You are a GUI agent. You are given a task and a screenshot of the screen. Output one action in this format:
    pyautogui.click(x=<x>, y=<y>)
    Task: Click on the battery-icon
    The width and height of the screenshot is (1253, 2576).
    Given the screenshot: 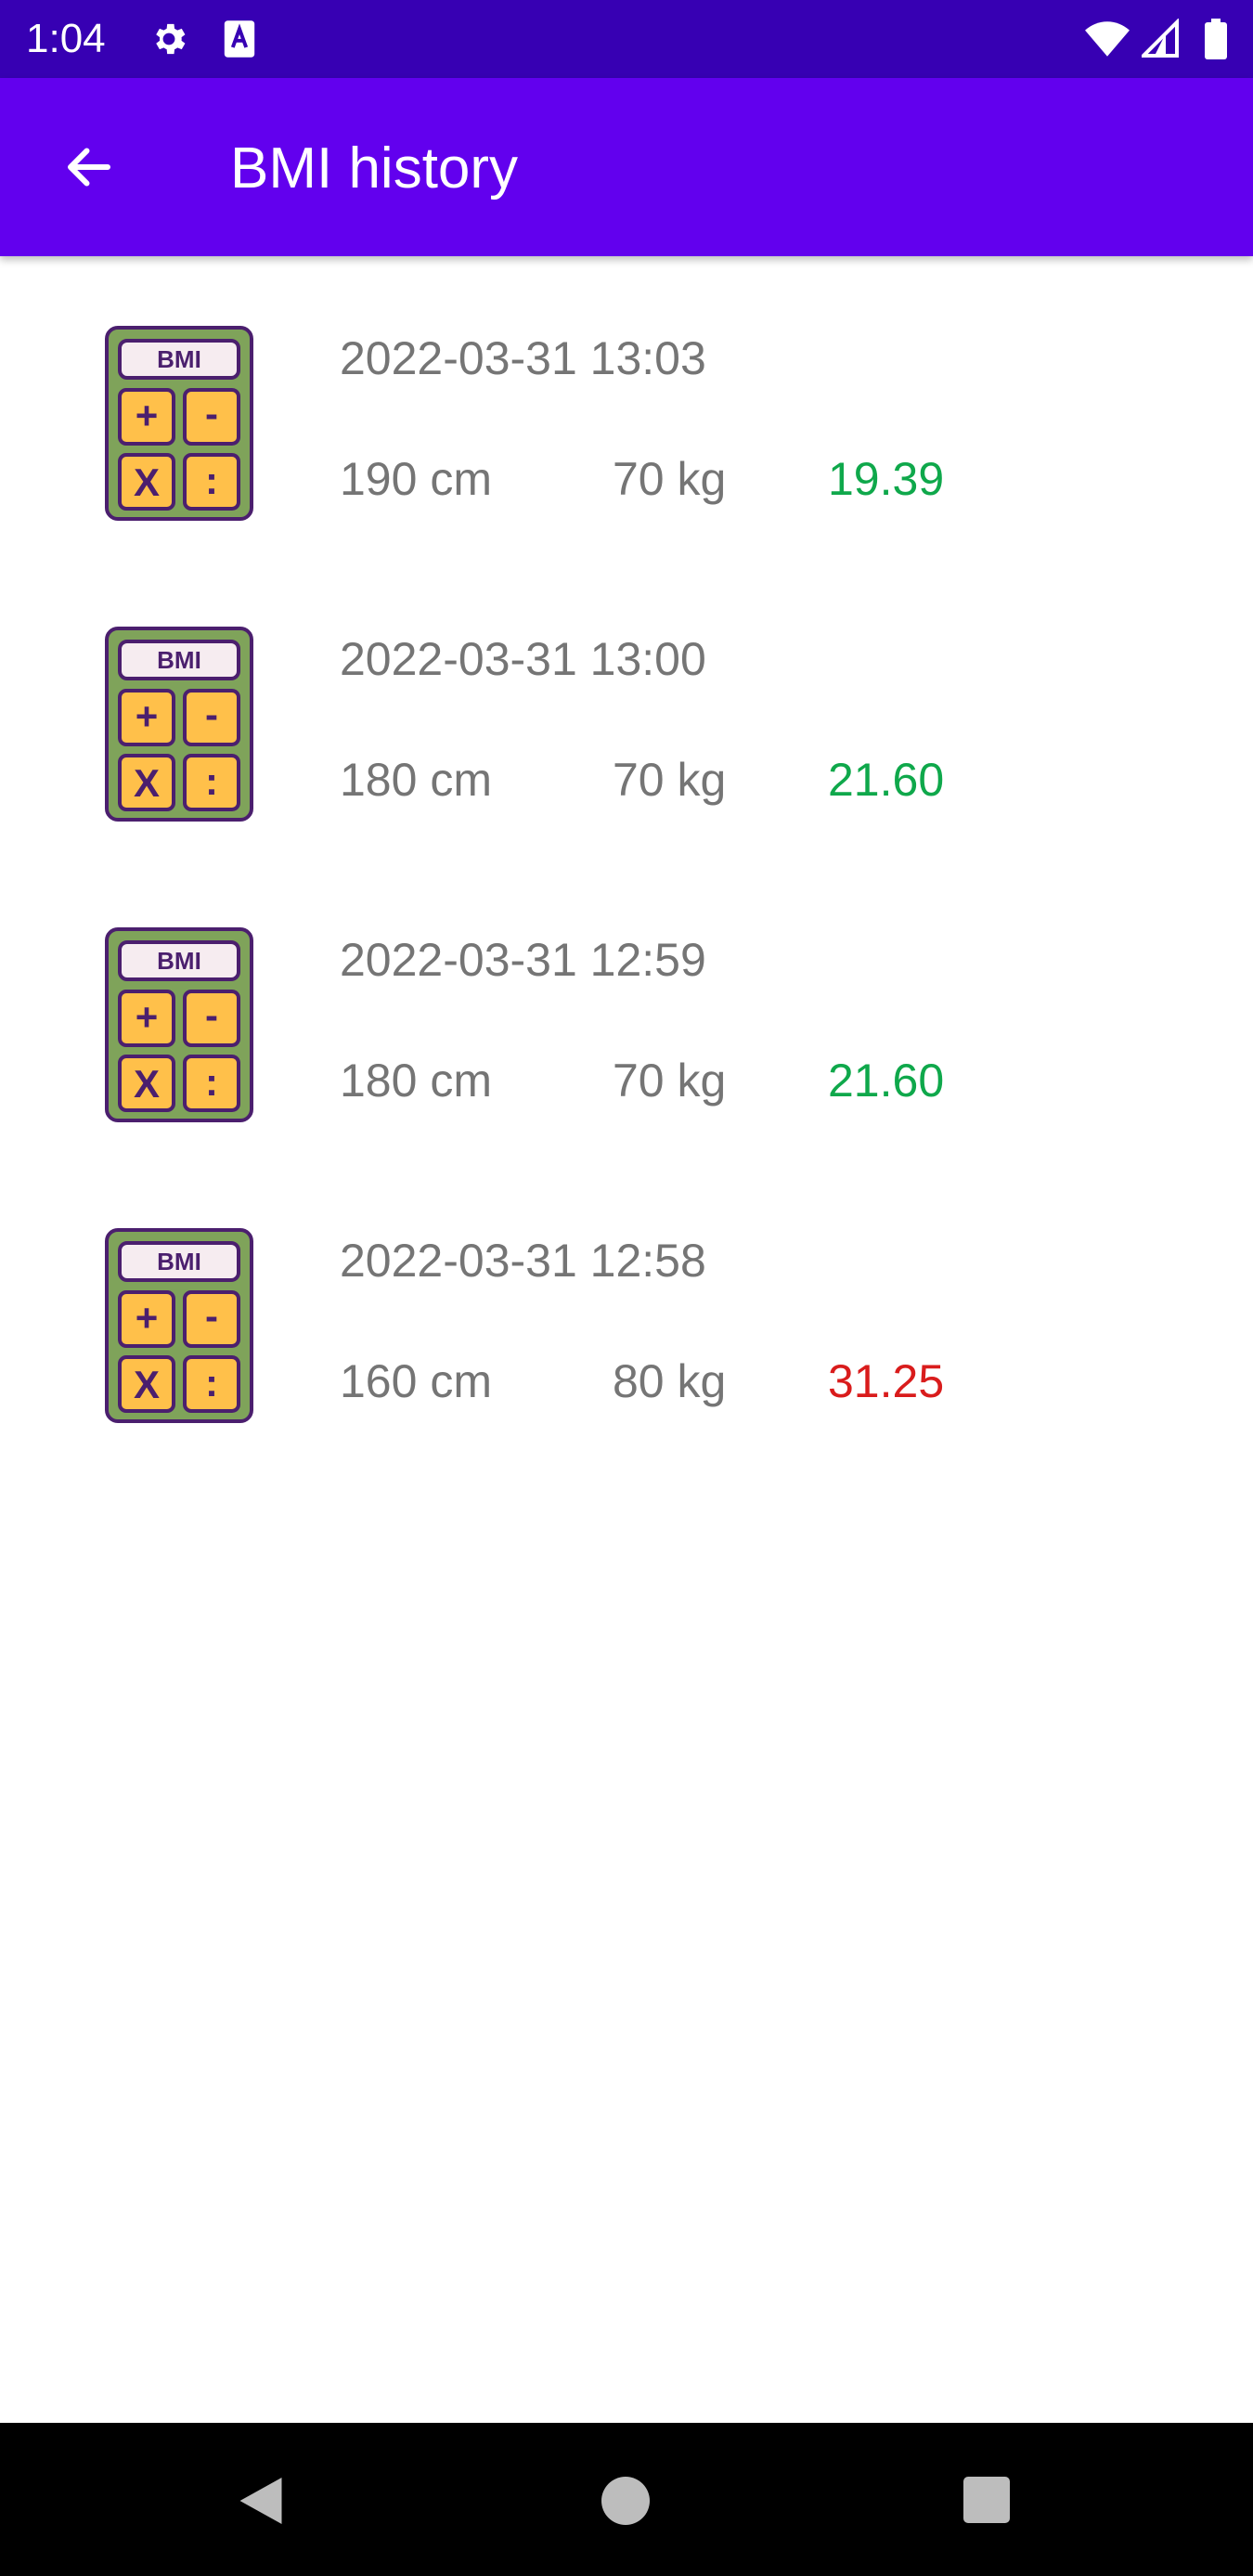 What is the action you would take?
    pyautogui.click(x=1216, y=39)
    